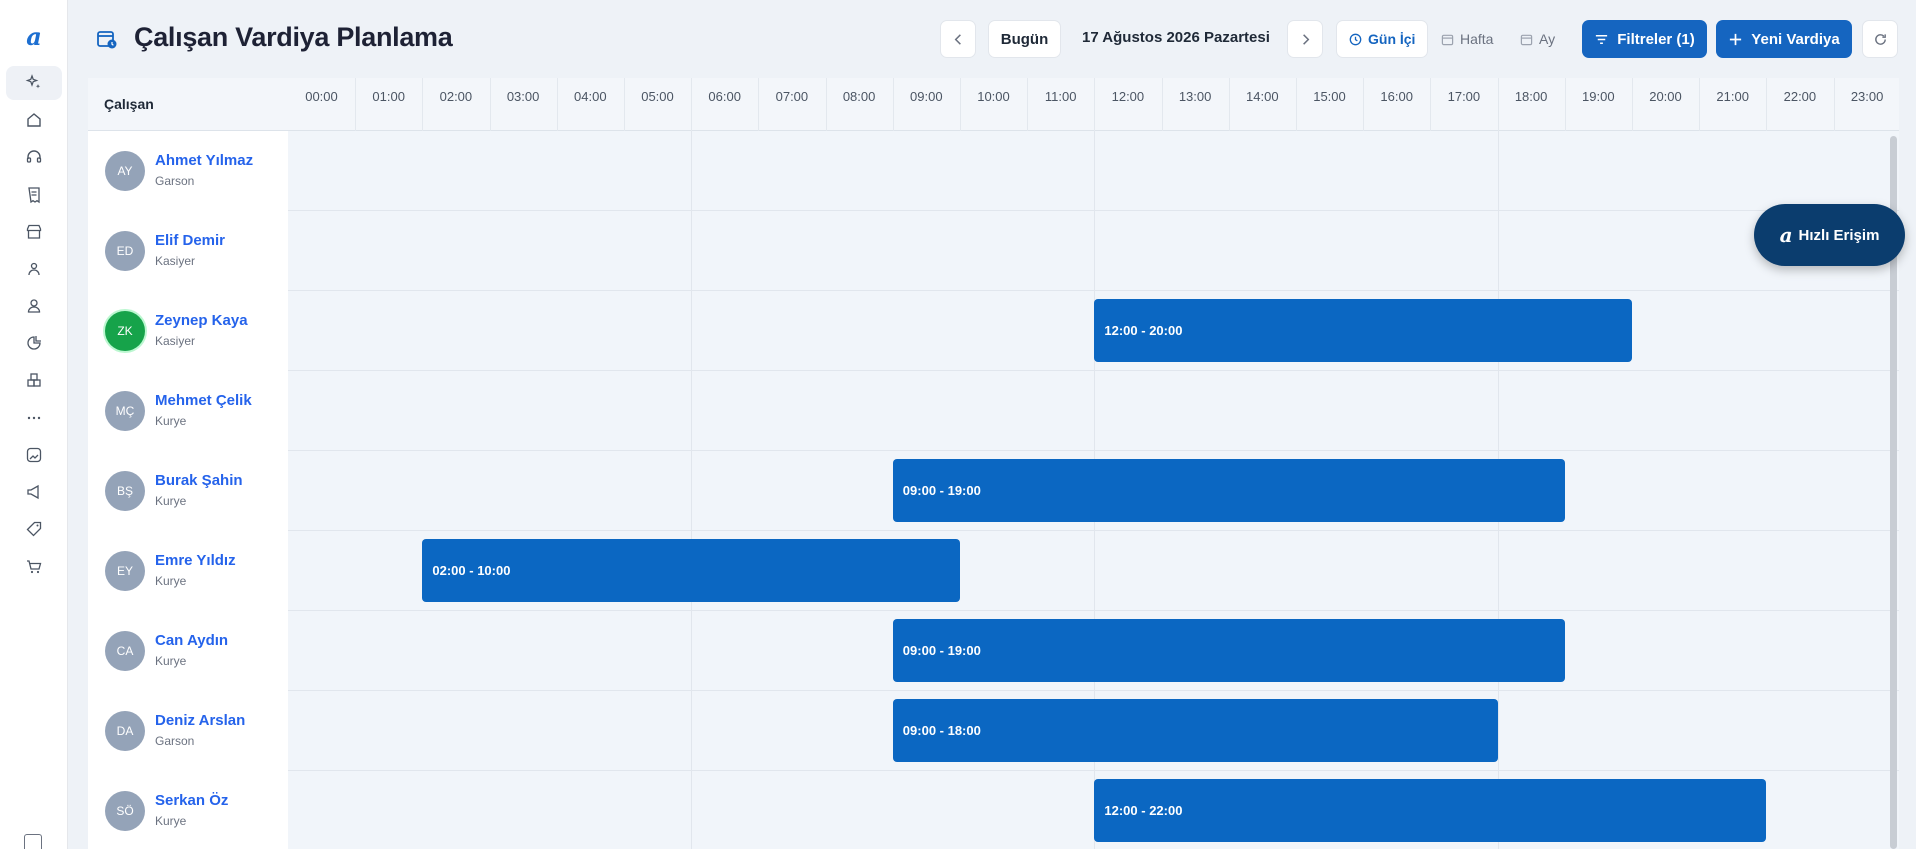 This screenshot has width=1916, height=849. What do you see at coordinates (1024, 39) in the screenshot?
I see `today-button: Bugün` at bounding box center [1024, 39].